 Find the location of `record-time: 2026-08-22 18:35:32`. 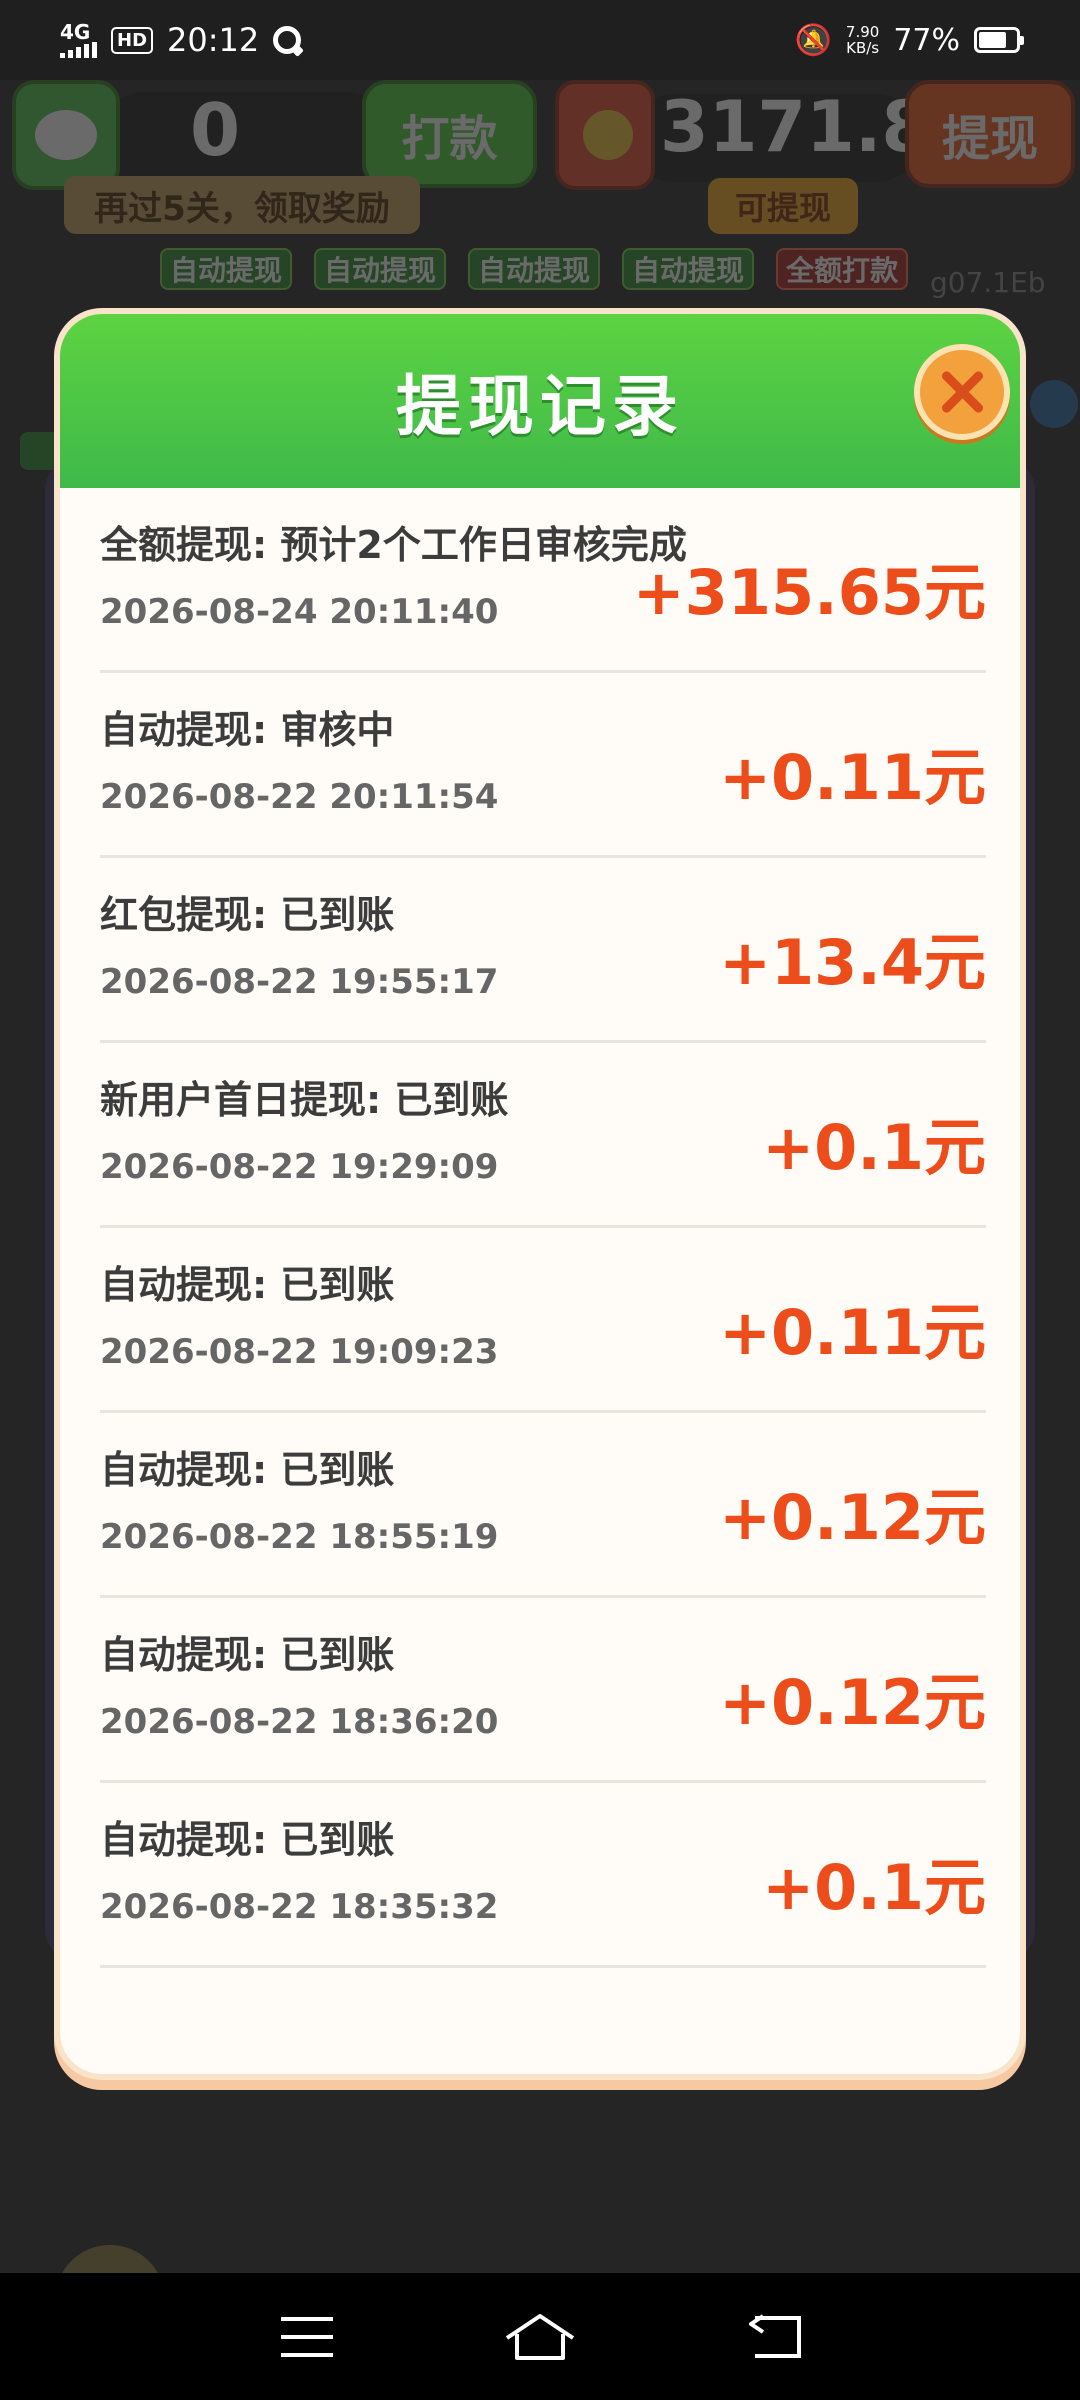

record-time: 2026-08-22 18:35:32 is located at coordinates (299, 1907).